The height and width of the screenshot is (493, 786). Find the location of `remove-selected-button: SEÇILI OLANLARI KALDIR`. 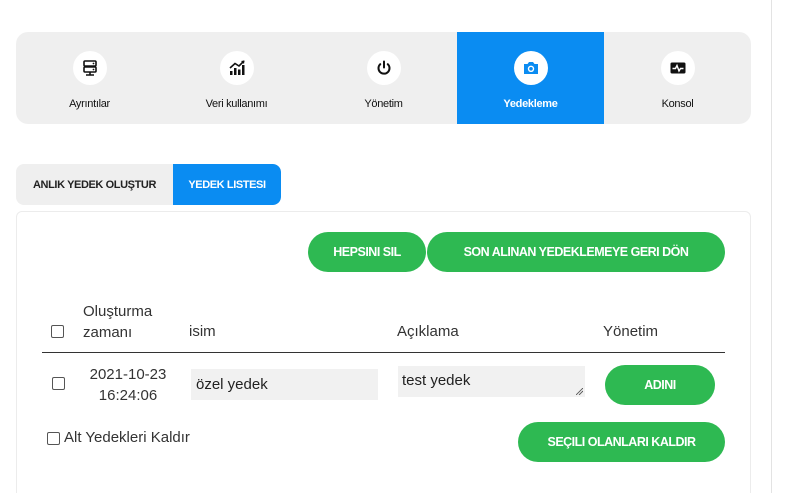

remove-selected-button: SEÇILI OLANLARI KALDIR is located at coordinates (621, 442).